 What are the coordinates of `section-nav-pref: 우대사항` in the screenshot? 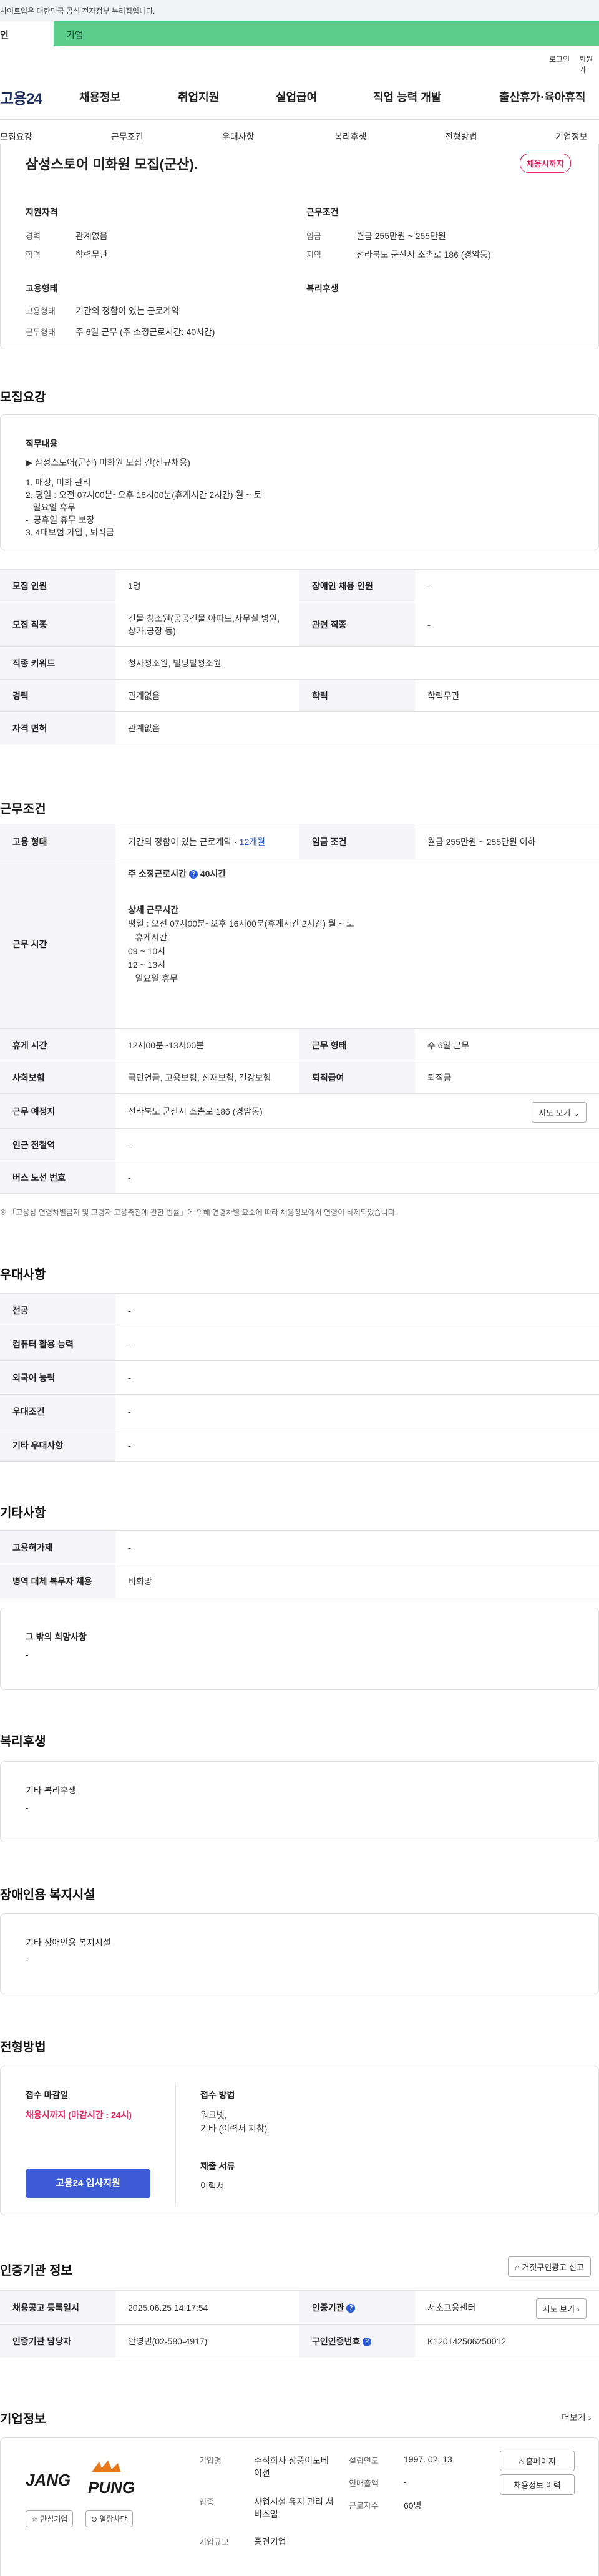 It's located at (238, 136).